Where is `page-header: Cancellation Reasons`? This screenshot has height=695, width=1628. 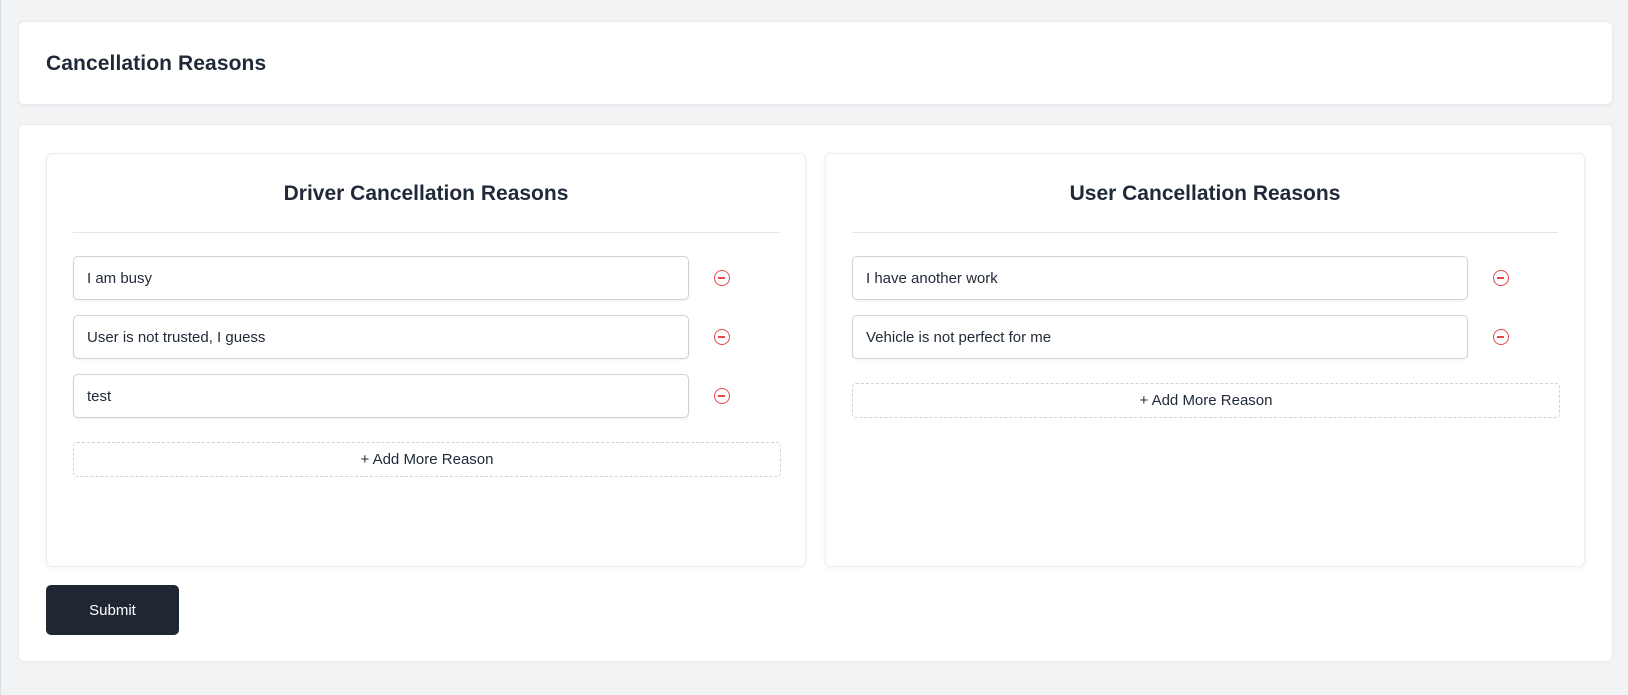
page-header: Cancellation Reasons is located at coordinates (815, 63).